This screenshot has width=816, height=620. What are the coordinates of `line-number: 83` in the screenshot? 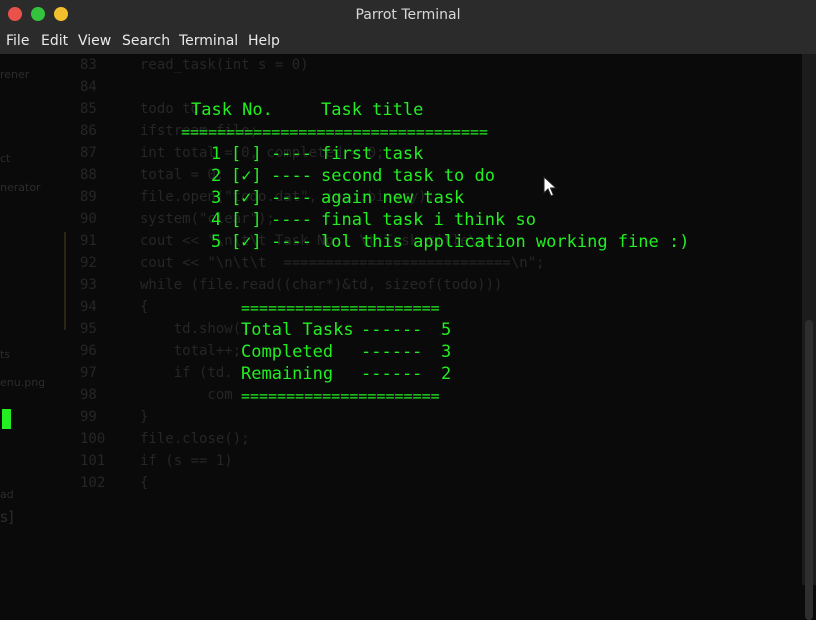 It's located at (88, 65).